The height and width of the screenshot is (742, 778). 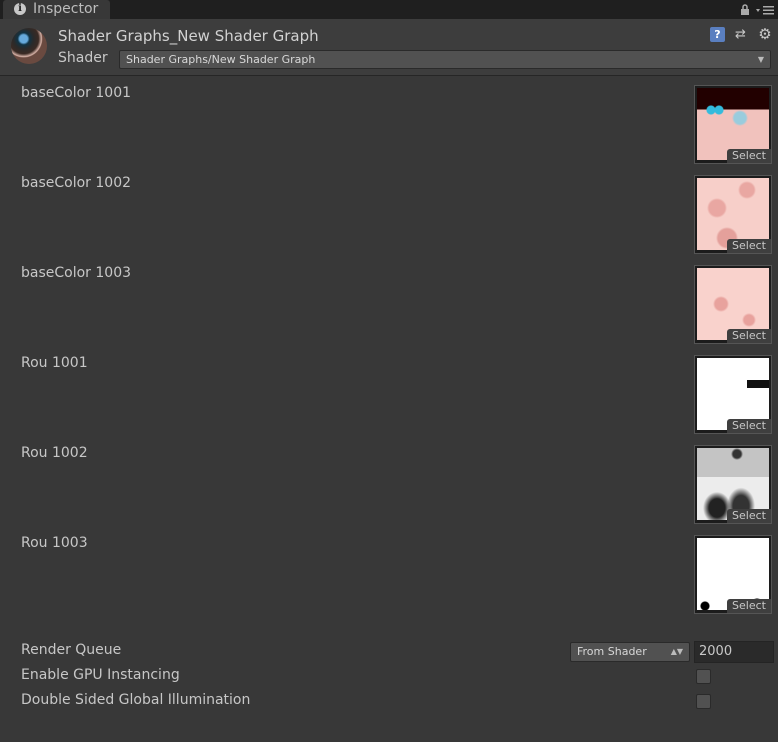 What do you see at coordinates (760, 59) in the screenshot?
I see `chevron-down-icon: ▼` at bounding box center [760, 59].